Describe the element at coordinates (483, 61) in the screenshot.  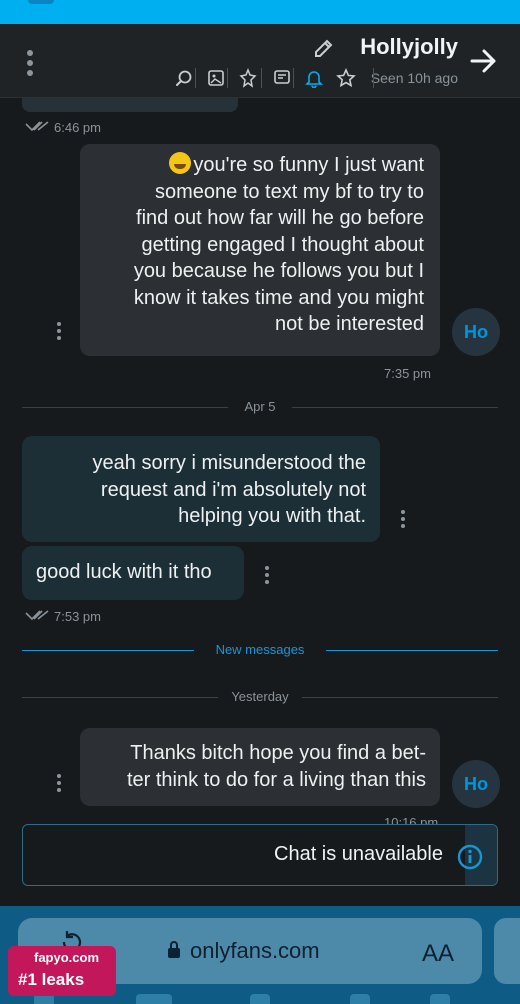
I see `back-arrow-icon` at that location.